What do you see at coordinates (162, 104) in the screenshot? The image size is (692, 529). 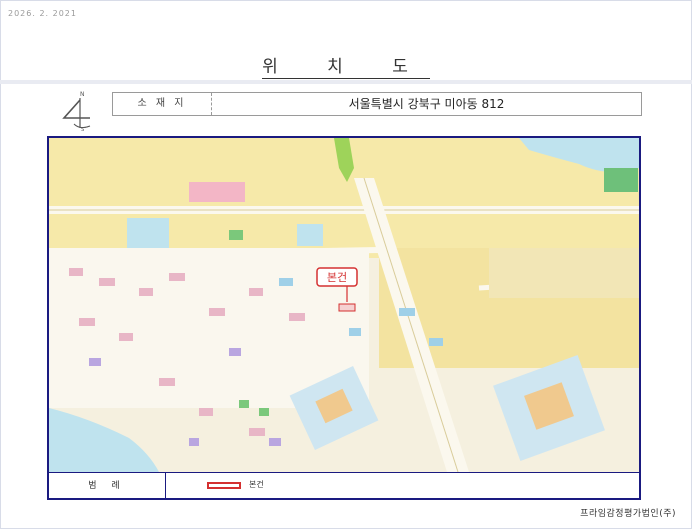 I see `location-label: 소 재 지` at bounding box center [162, 104].